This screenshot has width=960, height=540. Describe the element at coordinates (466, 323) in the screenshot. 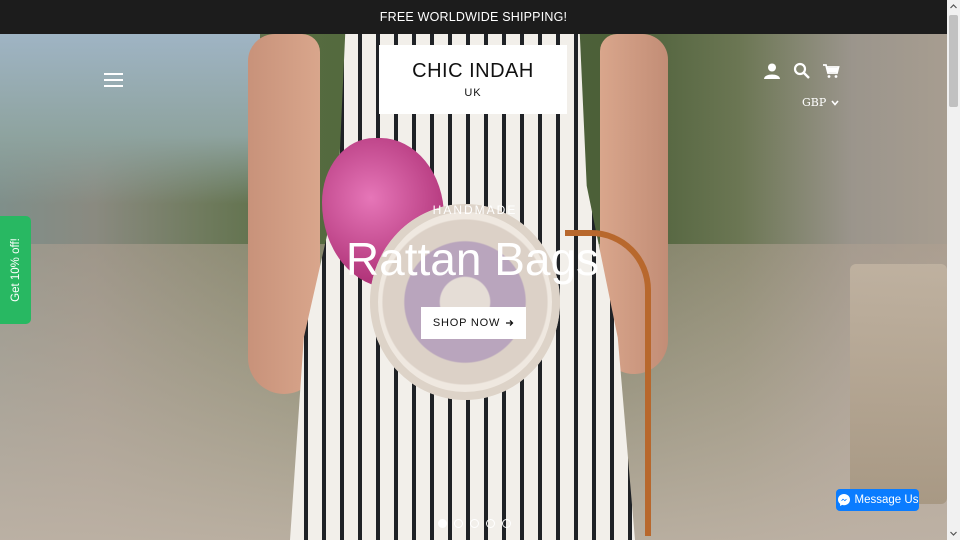

I see `shop-now-label: SHOP NOW` at that location.